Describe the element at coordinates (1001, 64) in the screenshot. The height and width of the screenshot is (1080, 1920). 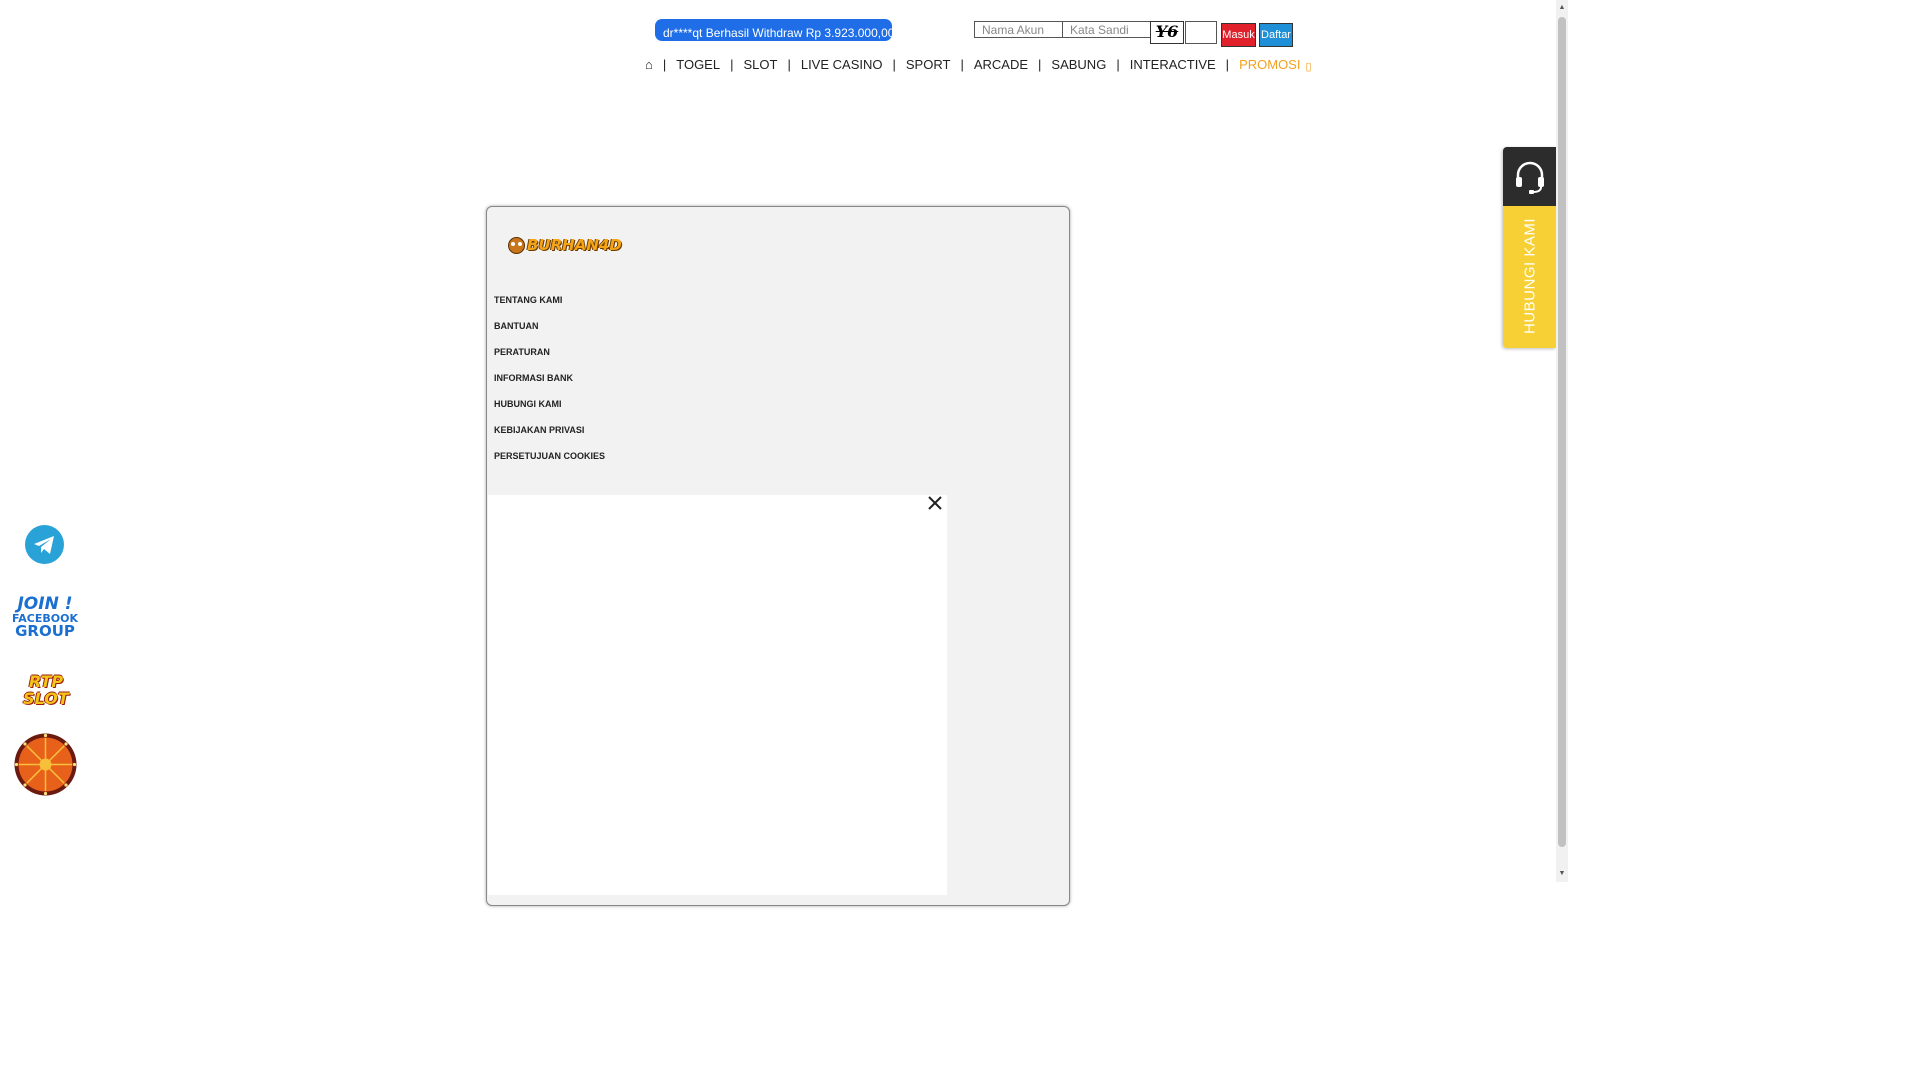
I see `nav-item-arcade: ARCADE` at that location.